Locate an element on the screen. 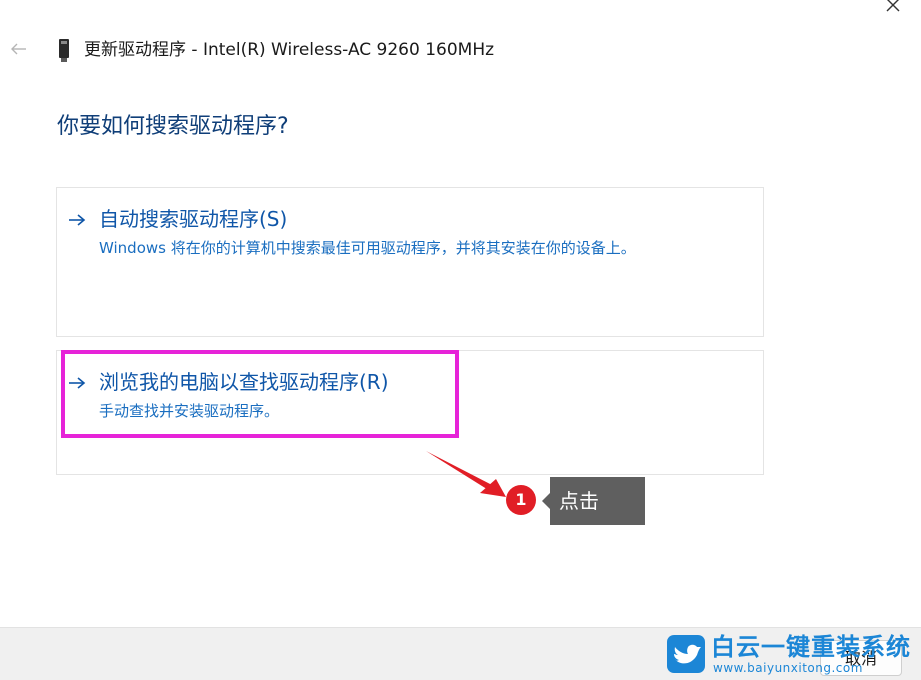 The image size is (921, 680). back-arrow-icon is located at coordinates (18, 49).